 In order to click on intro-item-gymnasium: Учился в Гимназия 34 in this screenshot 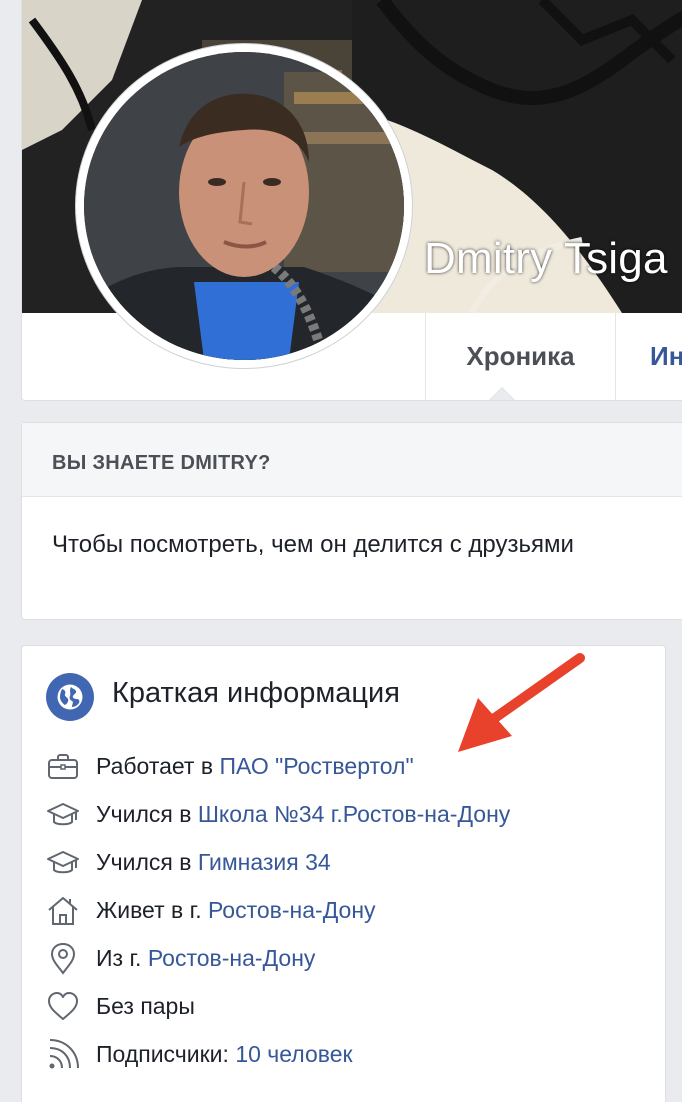, I will do `click(346, 870)`.